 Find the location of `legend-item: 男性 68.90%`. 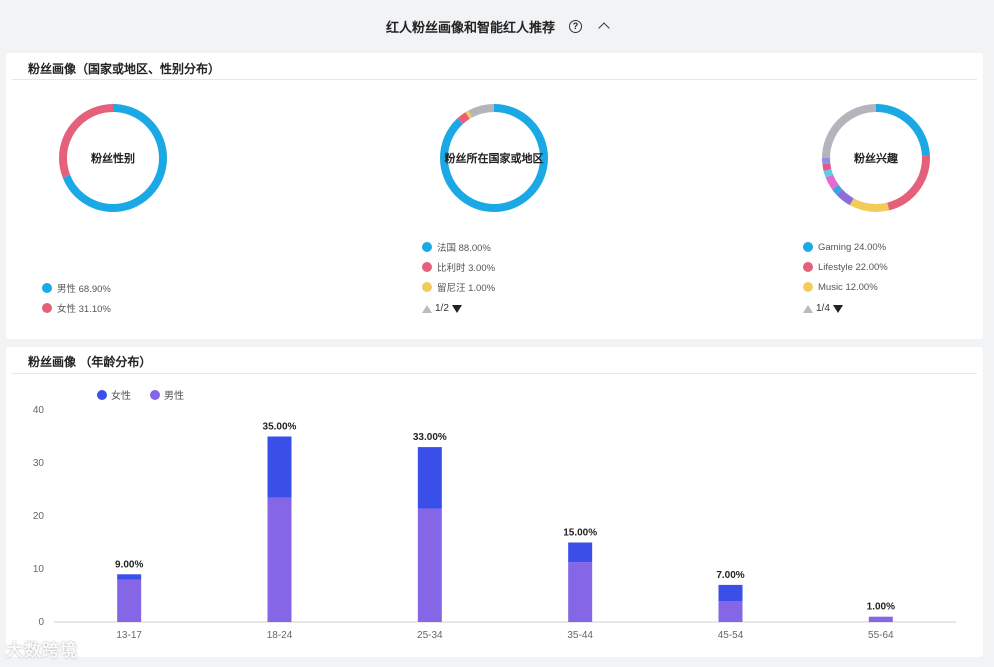

legend-item: 男性 68.90% is located at coordinates (76, 288).